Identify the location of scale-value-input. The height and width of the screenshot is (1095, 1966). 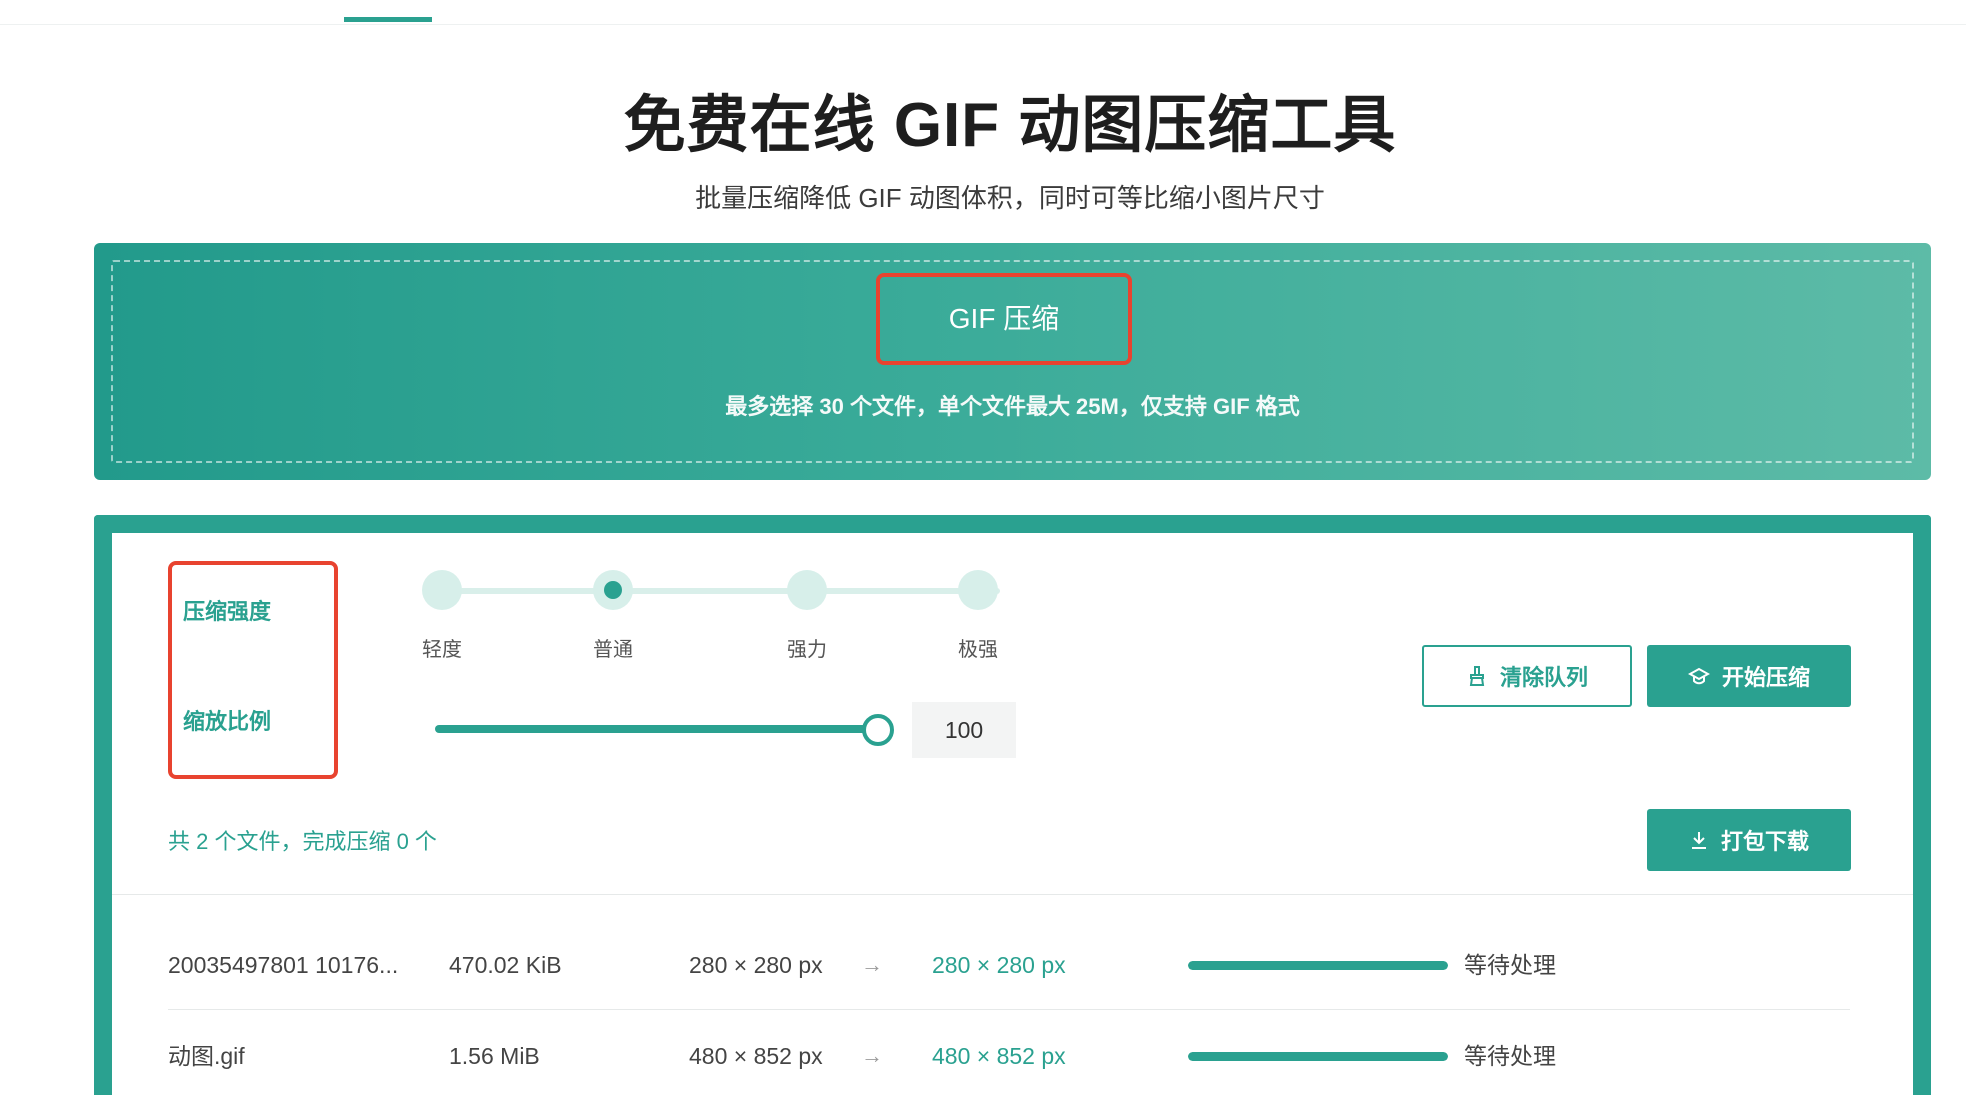
(964, 730).